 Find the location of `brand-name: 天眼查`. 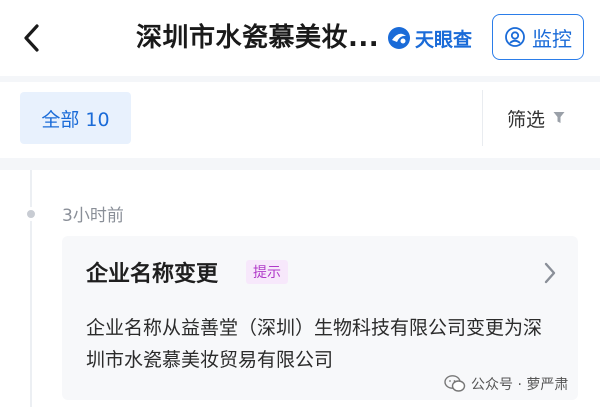

brand-name: 天眼查 is located at coordinates (444, 39).